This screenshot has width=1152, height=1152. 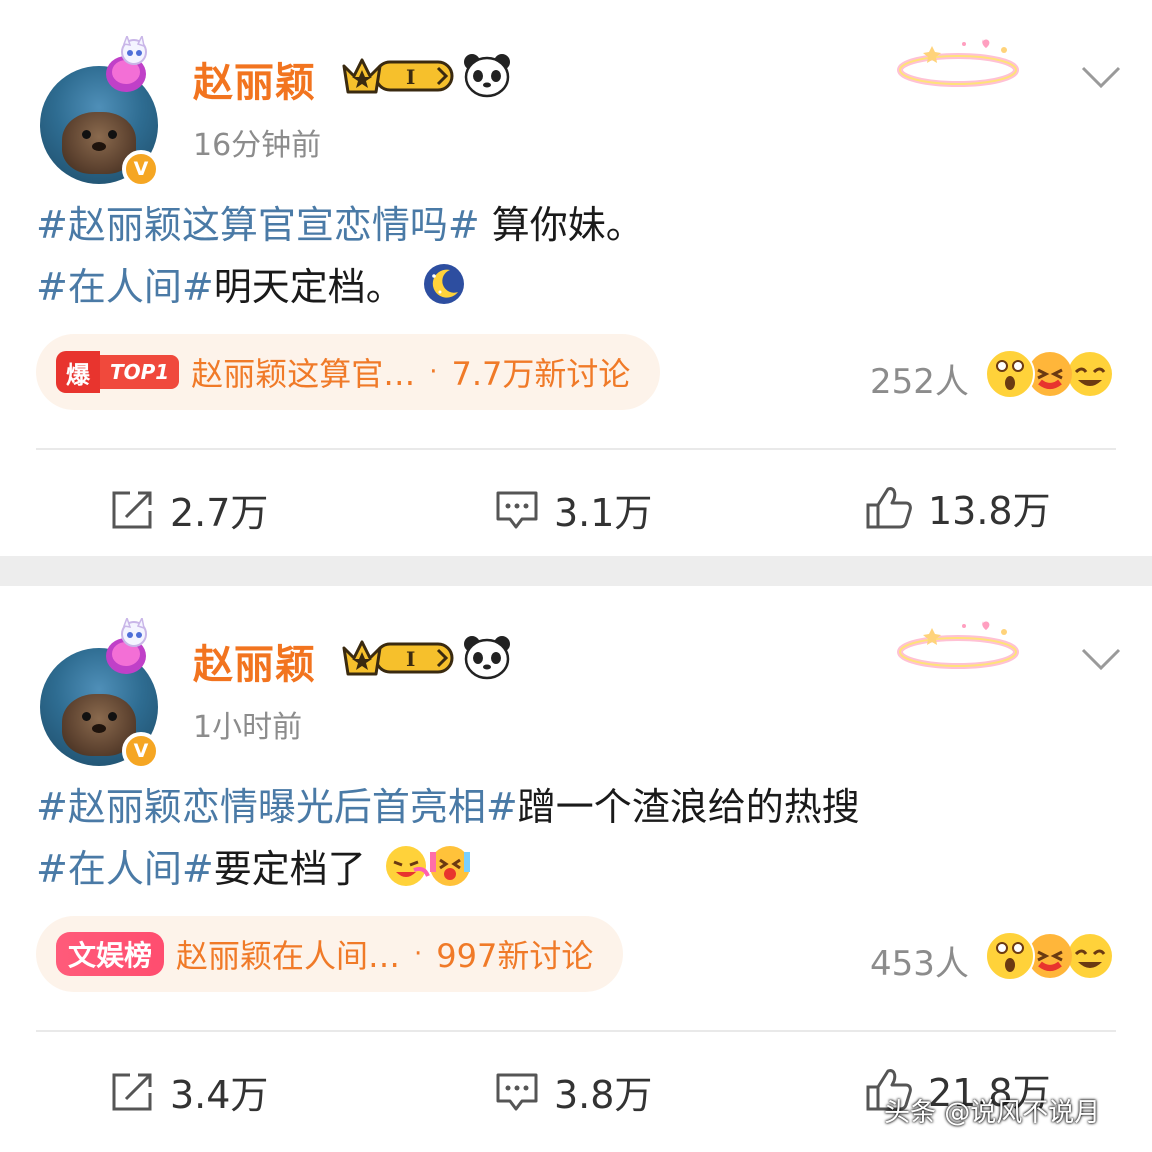 I want to click on post-text-line-2: #在人间#明天定档。, so click(x=251, y=283).